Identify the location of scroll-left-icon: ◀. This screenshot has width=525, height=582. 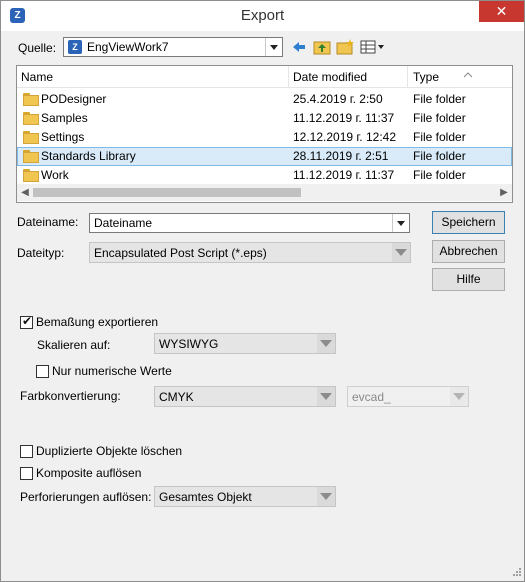
(25, 192).